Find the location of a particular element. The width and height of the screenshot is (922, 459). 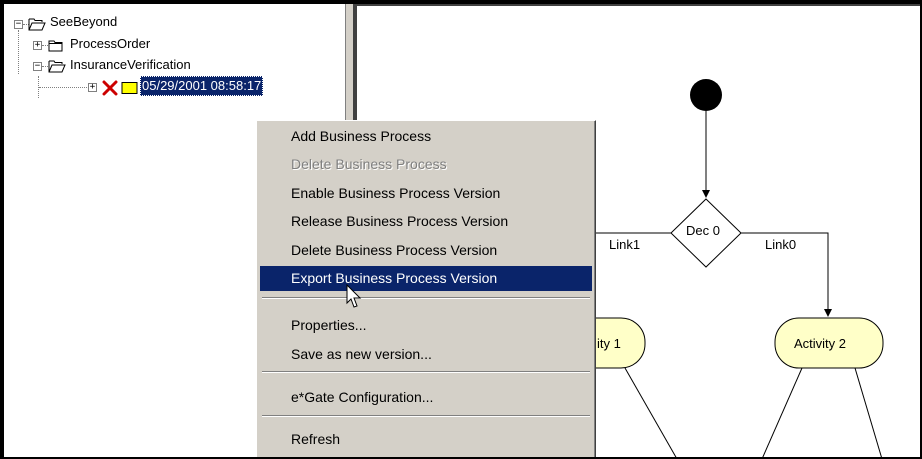

activity-2-label: Activity 2 is located at coordinates (820, 343).